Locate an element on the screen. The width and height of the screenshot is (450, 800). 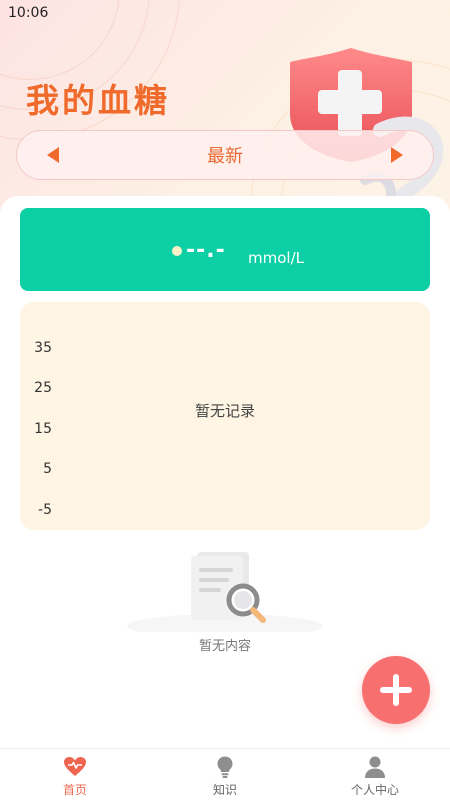
tab-label: 首页 is located at coordinates (74, 790).